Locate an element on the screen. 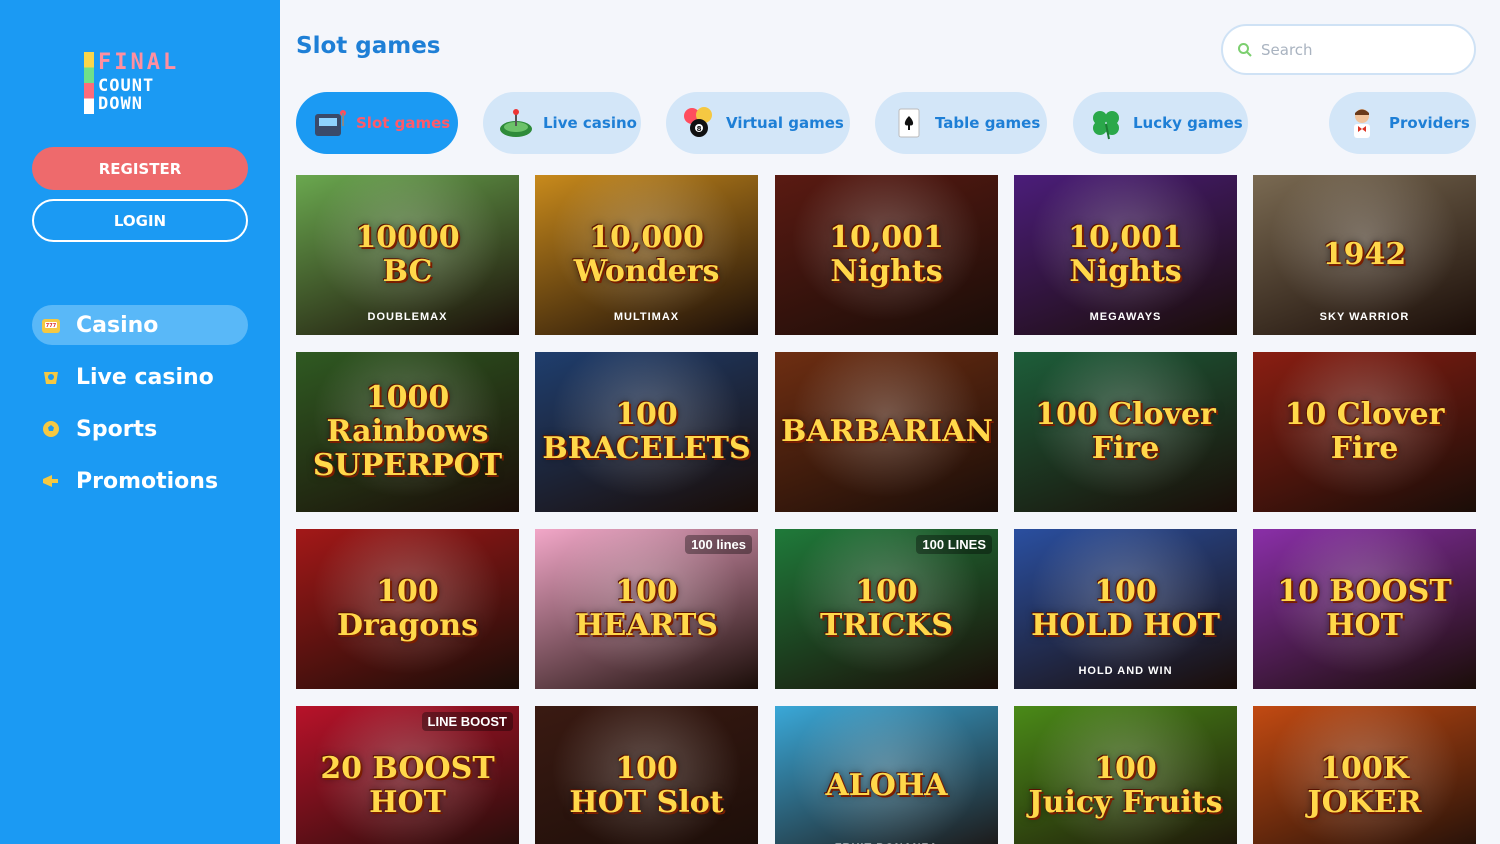 Image resolution: width=1500 pixels, height=844 pixels. game-title: 10,000 Wonders is located at coordinates (646, 254).